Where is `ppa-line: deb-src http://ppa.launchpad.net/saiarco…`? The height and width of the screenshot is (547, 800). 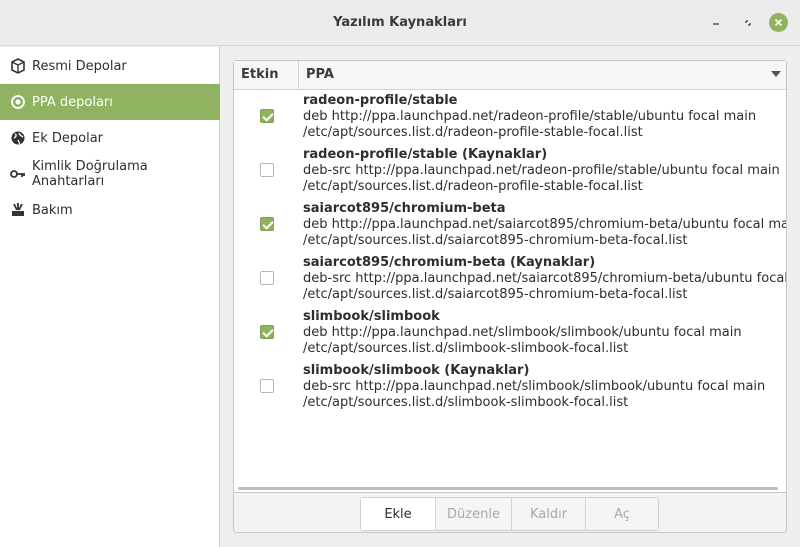
ppa-line: deb-src http://ppa.launchpad.net/saiarco… is located at coordinates (544, 278).